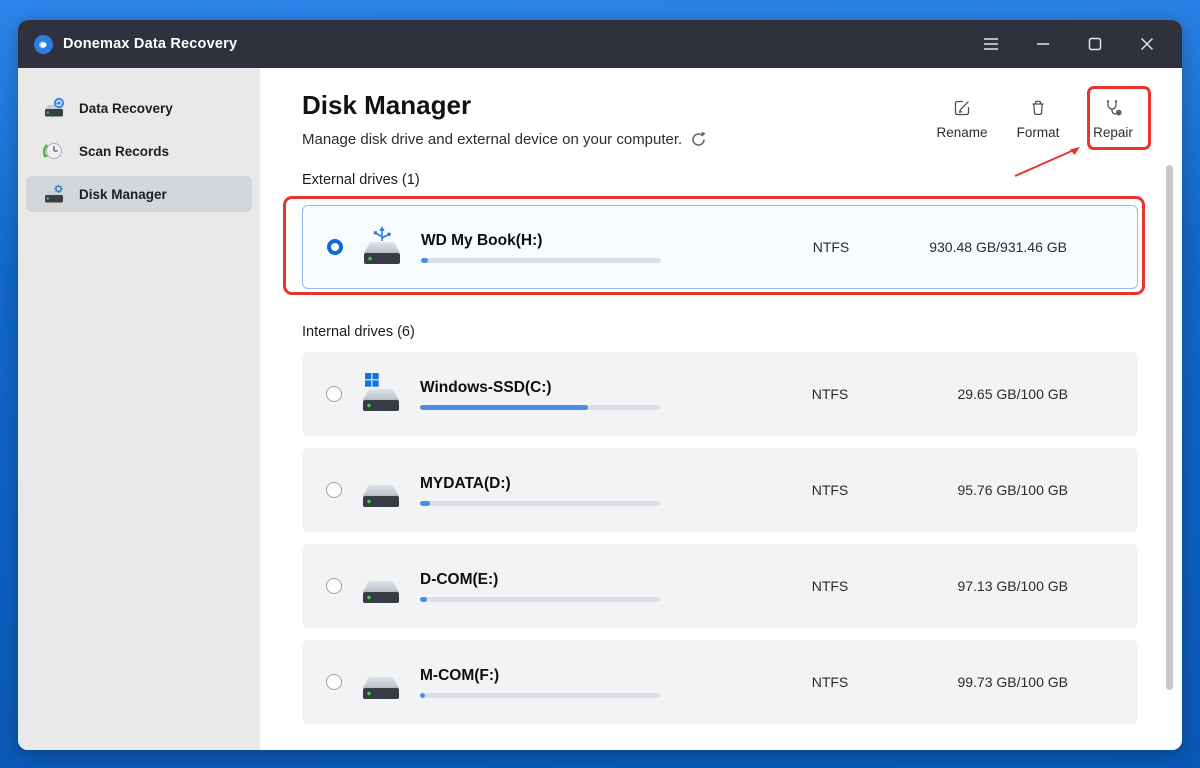  What do you see at coordinates (381, 392) in the screenshot?
I see `windows-drive-icon` at bounding box center [381, 392].